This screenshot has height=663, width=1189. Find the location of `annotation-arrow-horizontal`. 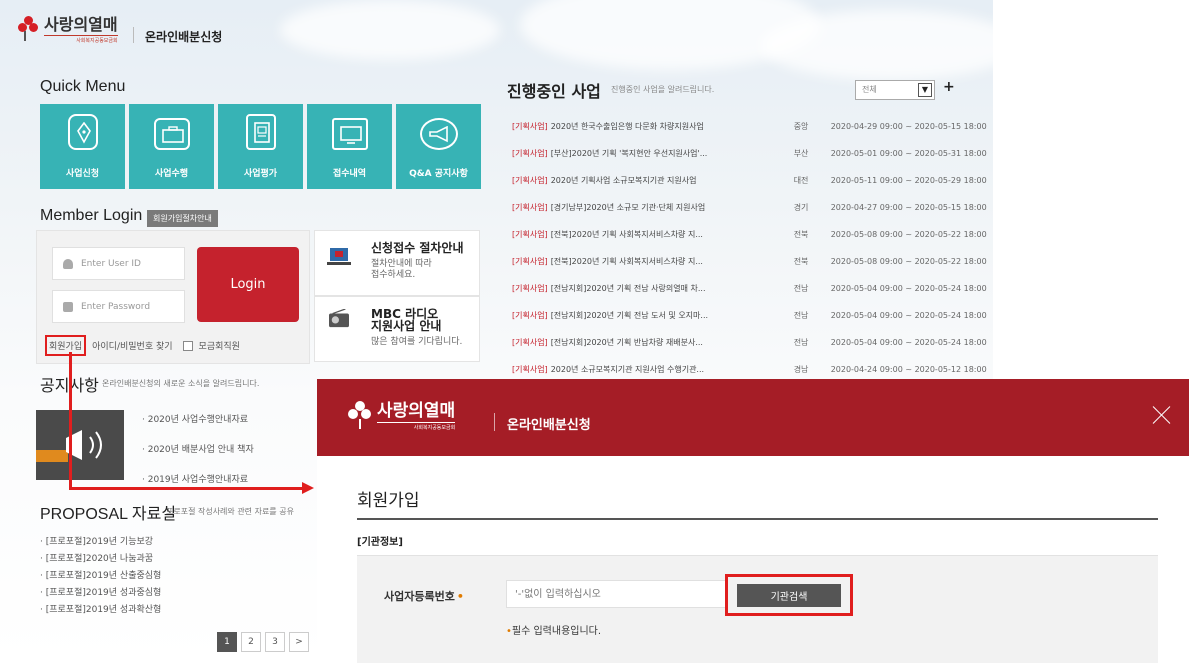

annotation-arrow-horizontal is located at coordinates (186, 488).